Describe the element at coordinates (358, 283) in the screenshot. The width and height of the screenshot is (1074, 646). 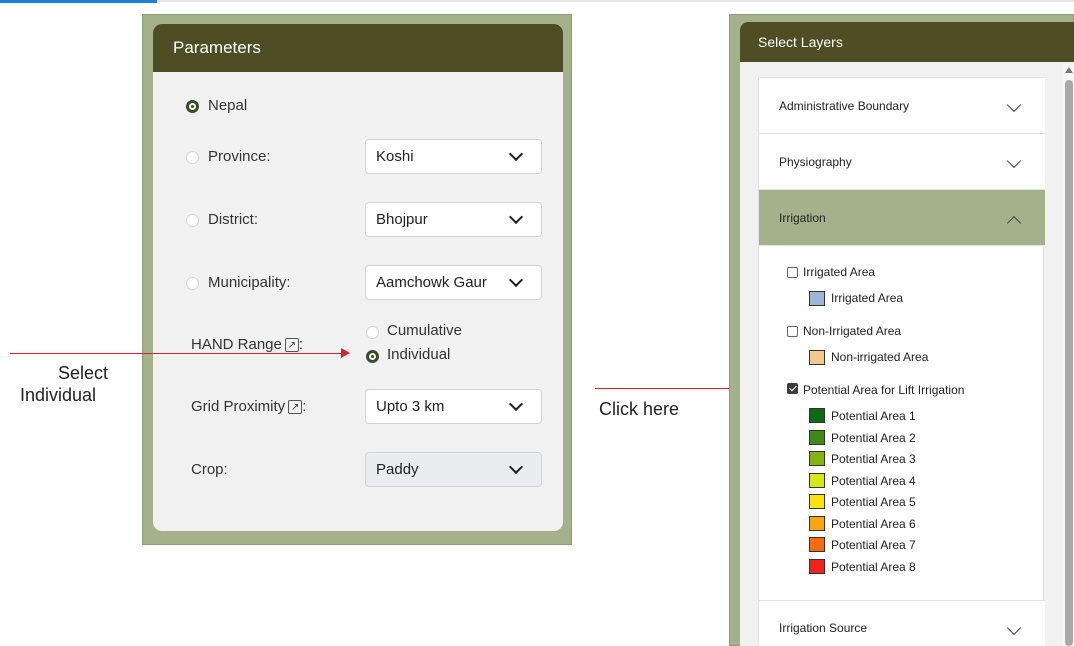
I see `municipality-row: Municipality: Aamchowk Gaur` at that location.